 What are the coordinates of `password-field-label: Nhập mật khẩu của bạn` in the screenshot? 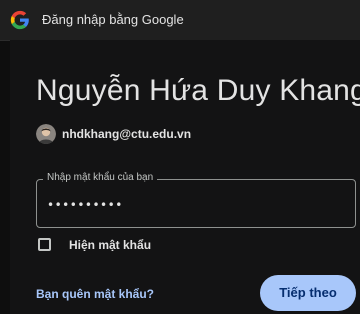 It's located at (100, 177).